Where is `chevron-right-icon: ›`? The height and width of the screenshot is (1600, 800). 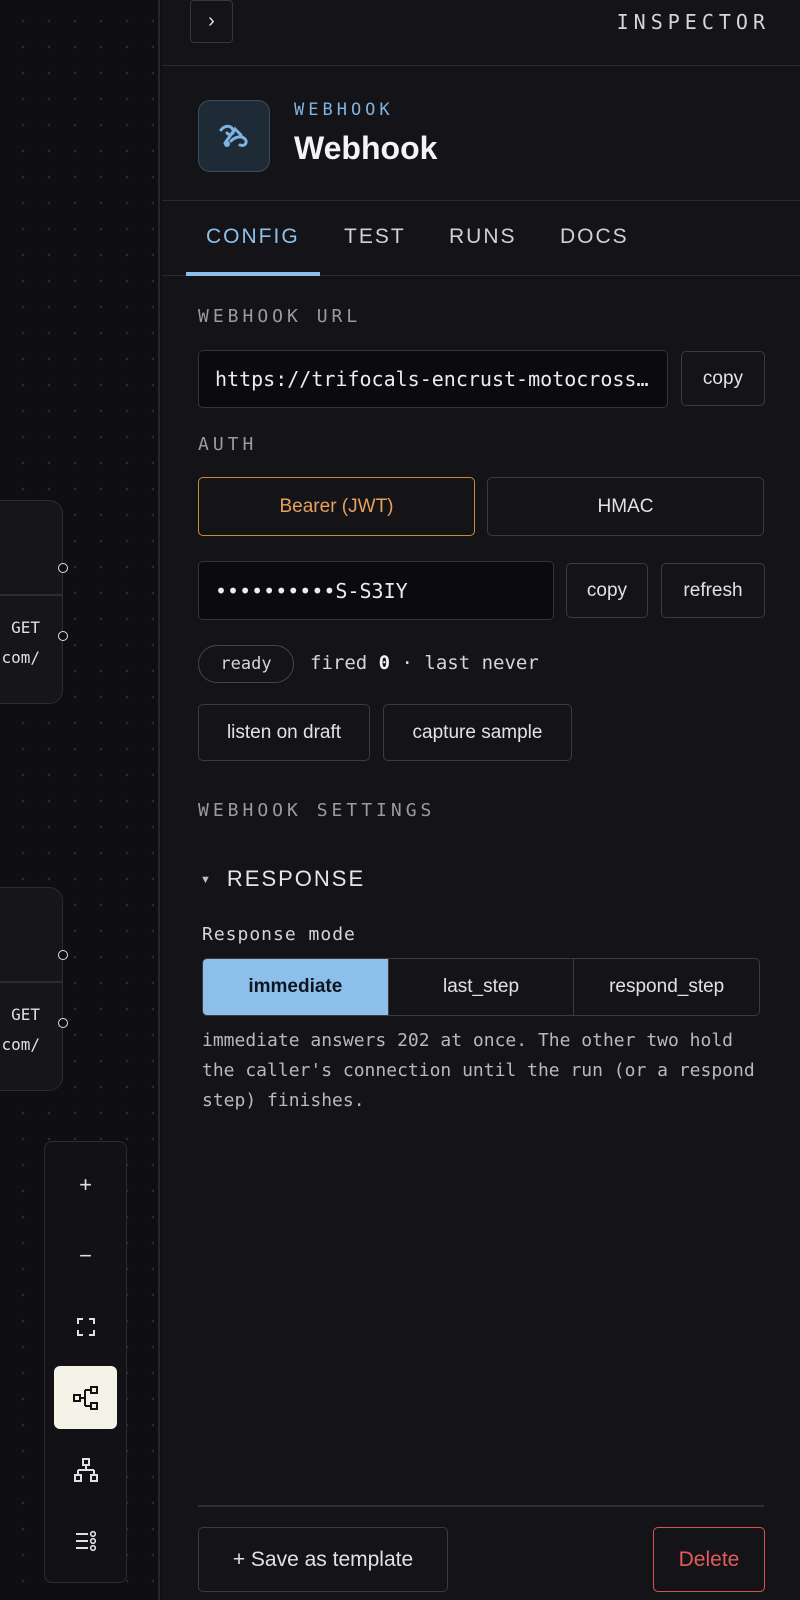 chevron-right-icon: › is located at coordinates (211, 21).